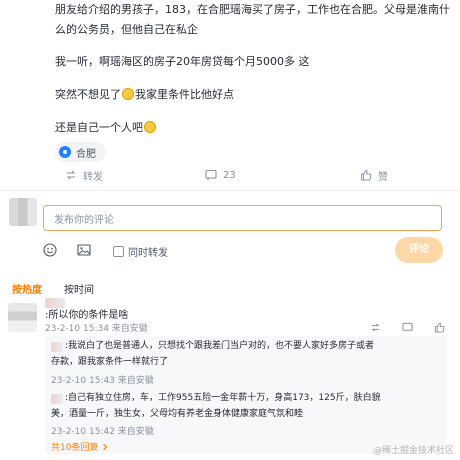 This screenshot has height=460, width=460. What do you see at coordinates (84, 250) in the screenshot?
I see `image-upload-icon` at bounding box center [84, 250].